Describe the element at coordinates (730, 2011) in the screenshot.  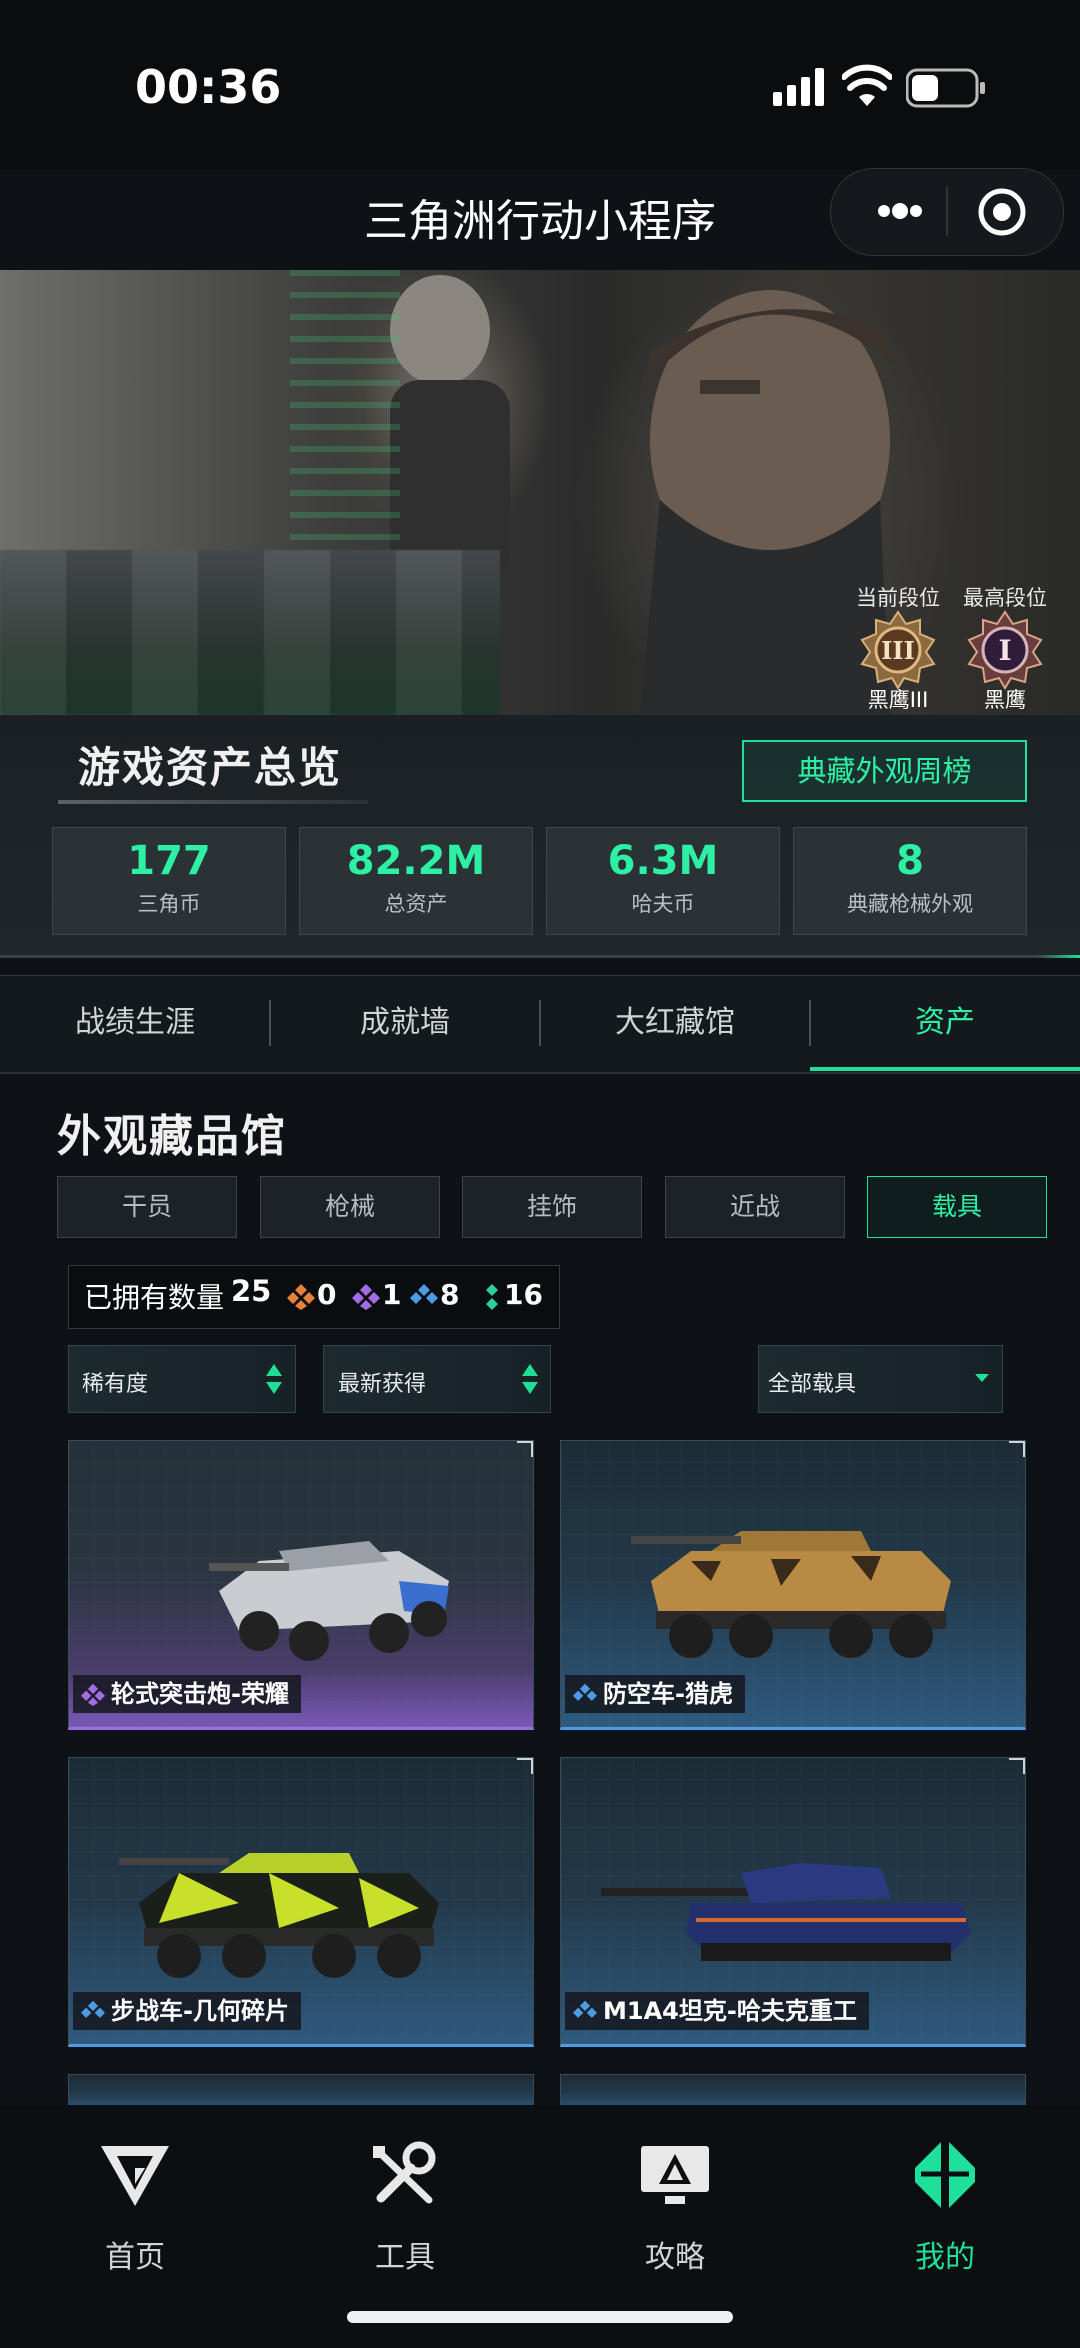
I see `vehicle-name: M1A4坦克-哈夫克重工` at that location.